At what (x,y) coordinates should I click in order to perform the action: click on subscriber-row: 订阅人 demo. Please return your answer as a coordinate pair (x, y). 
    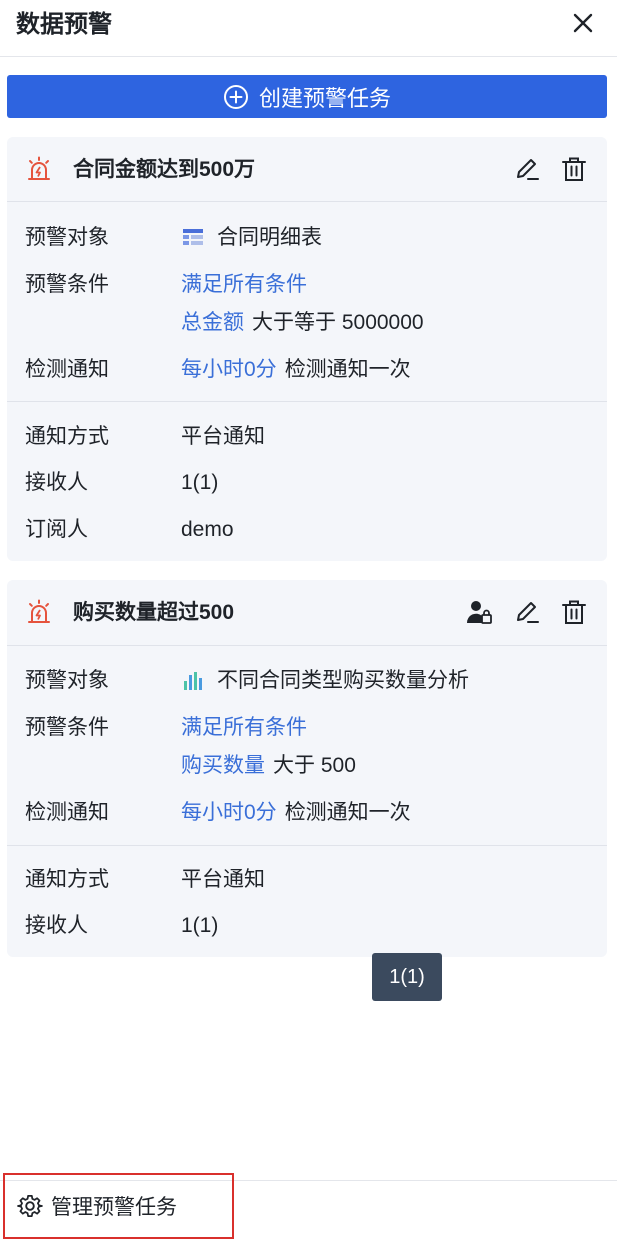
    Looking at the image, I should click on (315, 530).